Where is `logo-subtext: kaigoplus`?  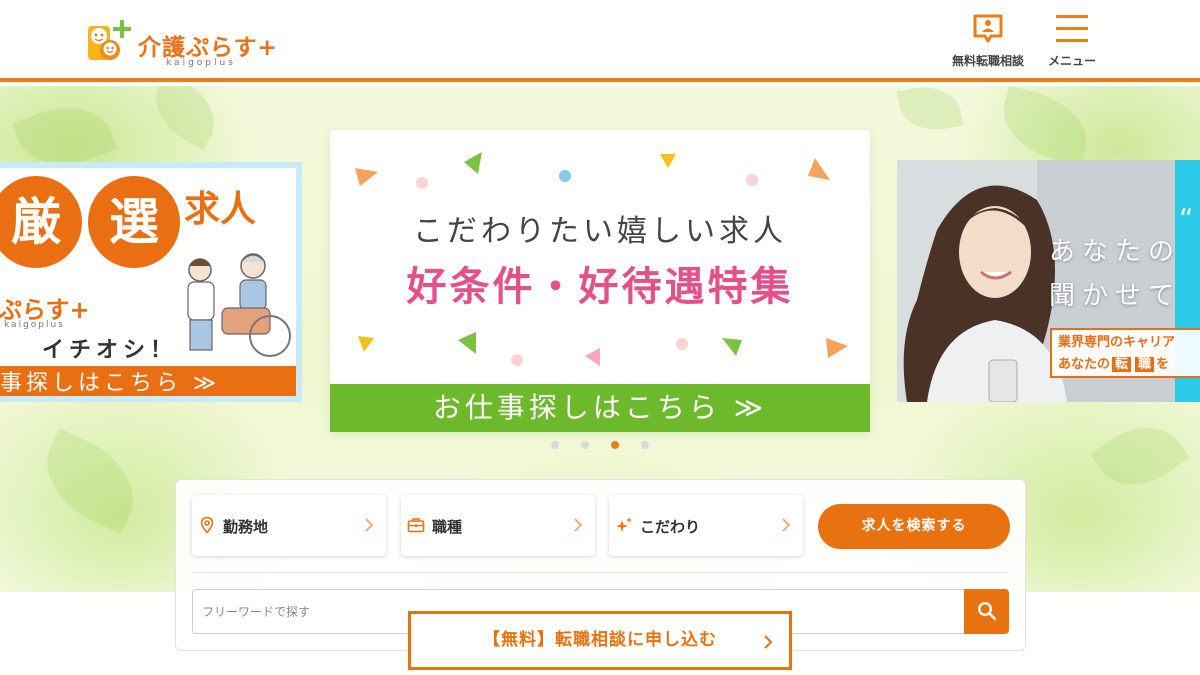 logo-subtext: kaigoplus is located at coordinates (201, 63).